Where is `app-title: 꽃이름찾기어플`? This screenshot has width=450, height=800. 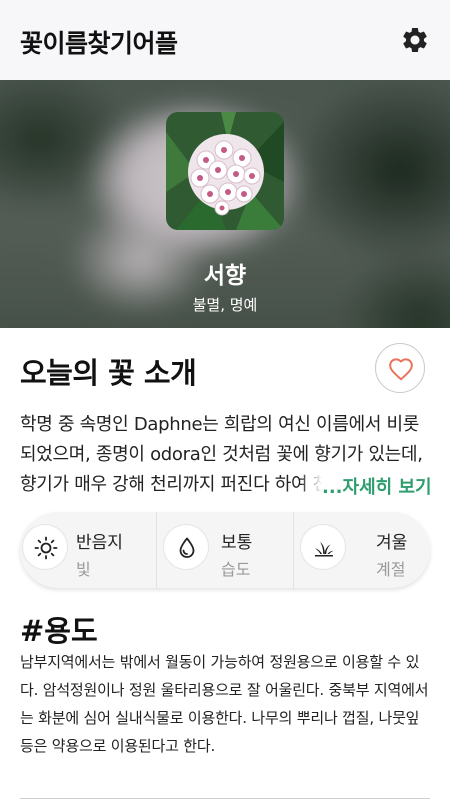 app-title: 꽃이름찾기어플 is located at coordinates (99, 43).